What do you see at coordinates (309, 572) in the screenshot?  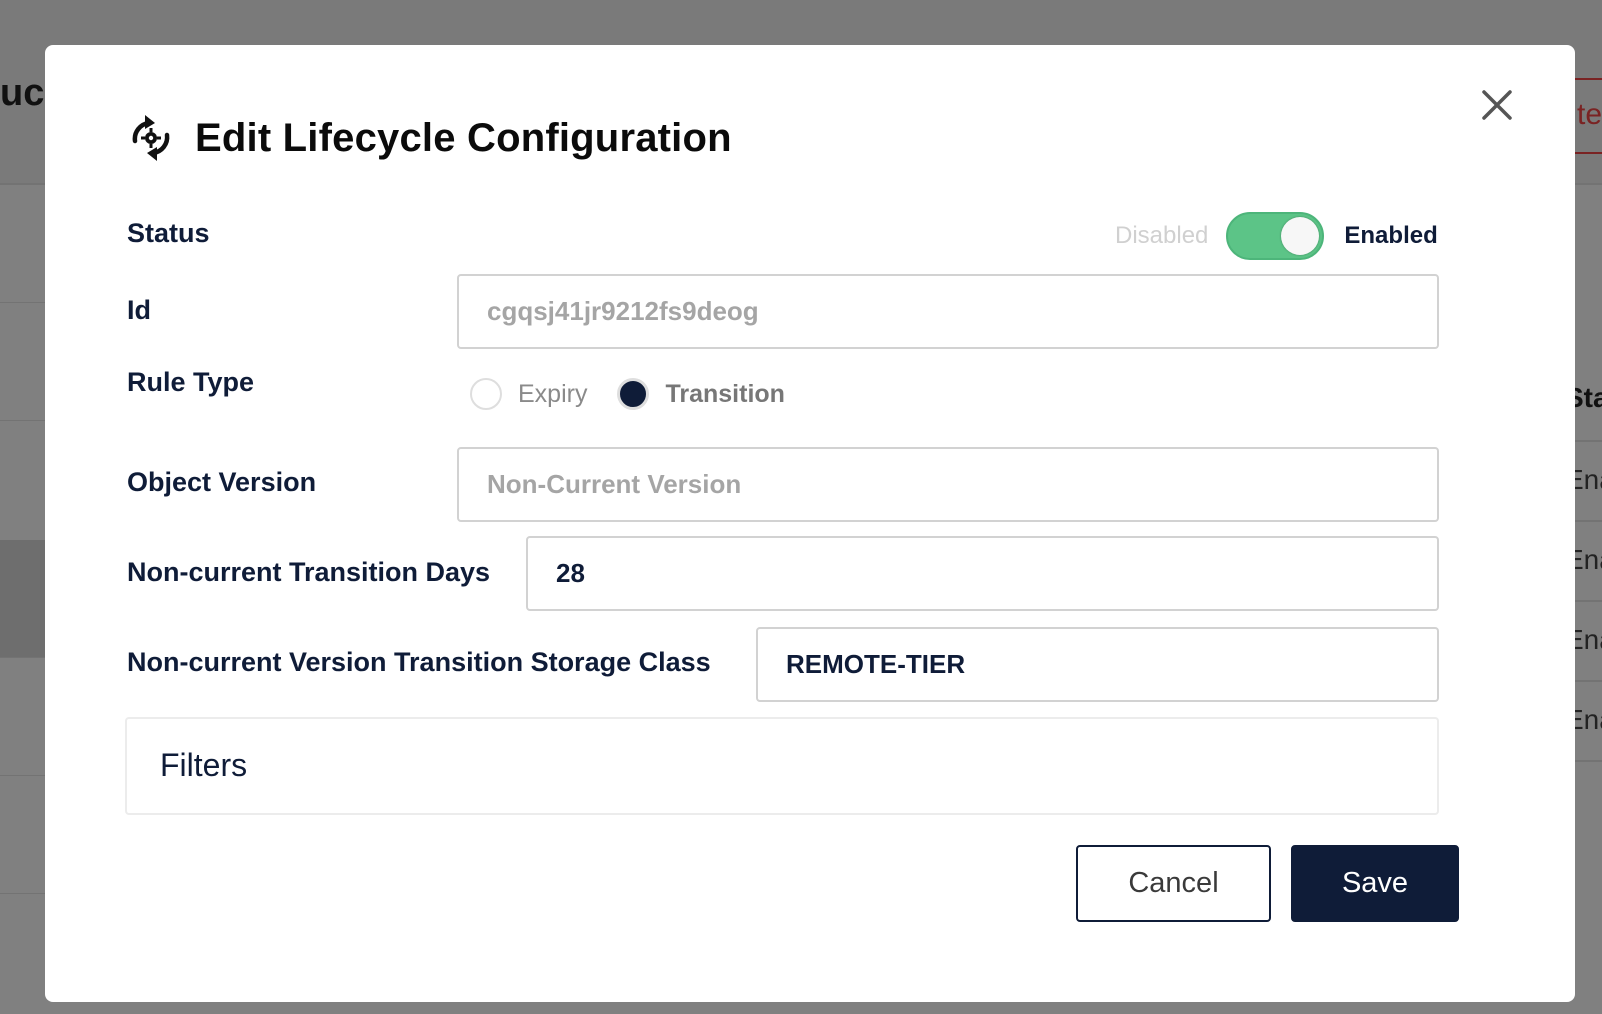 I see `noncurrent-days-label: Non-current Transition Days` at bounding box center [309, 572].